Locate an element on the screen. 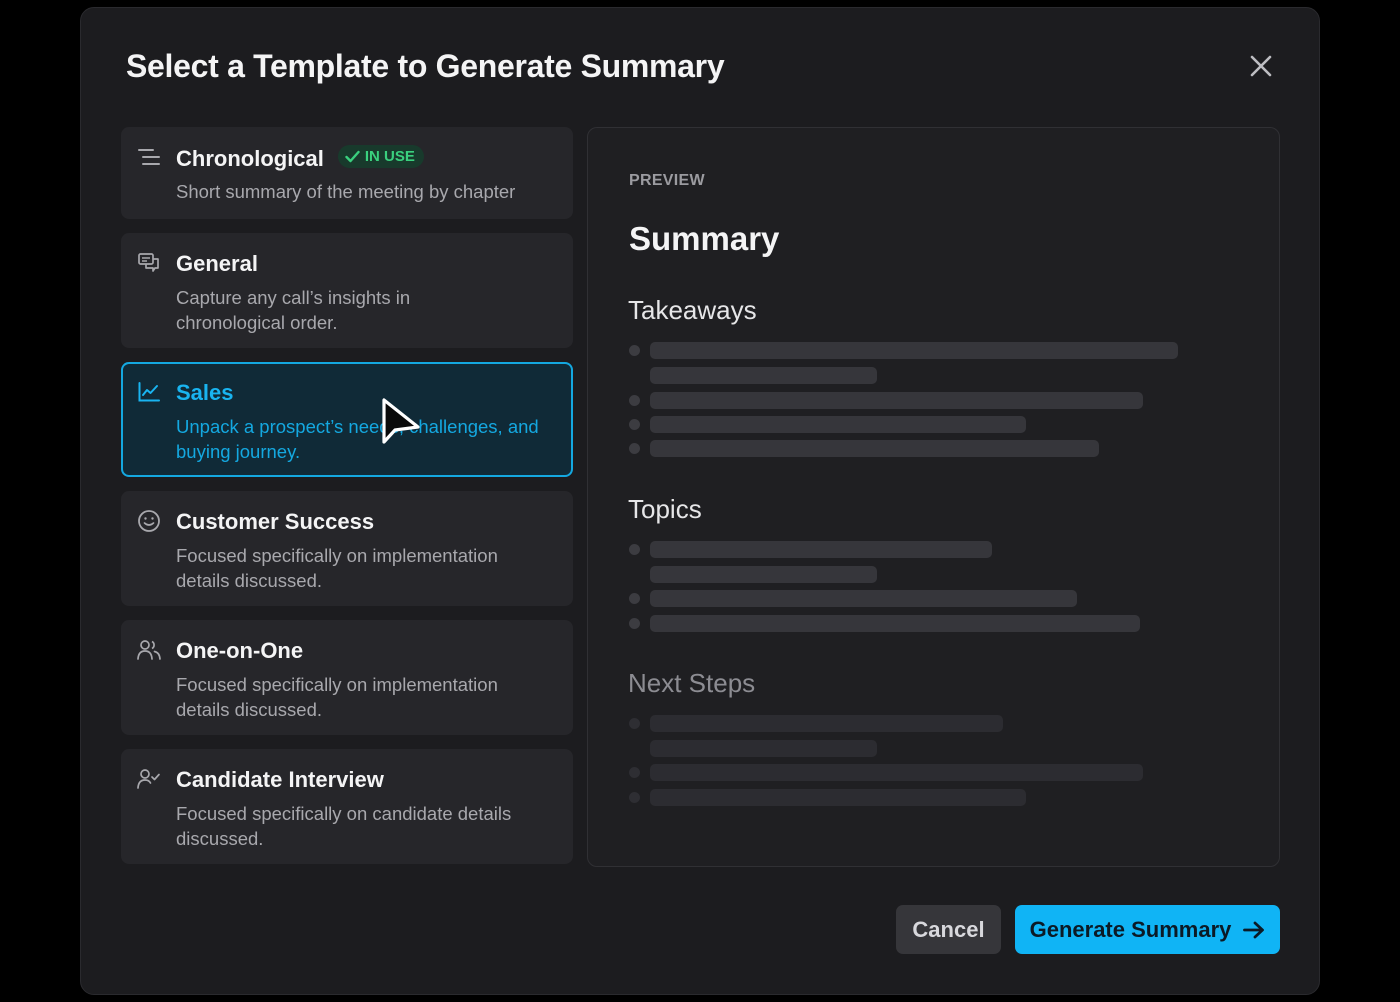 The height and width of the screenshot is (1002, 1400). users-icon is located at coordinates (149, 650).